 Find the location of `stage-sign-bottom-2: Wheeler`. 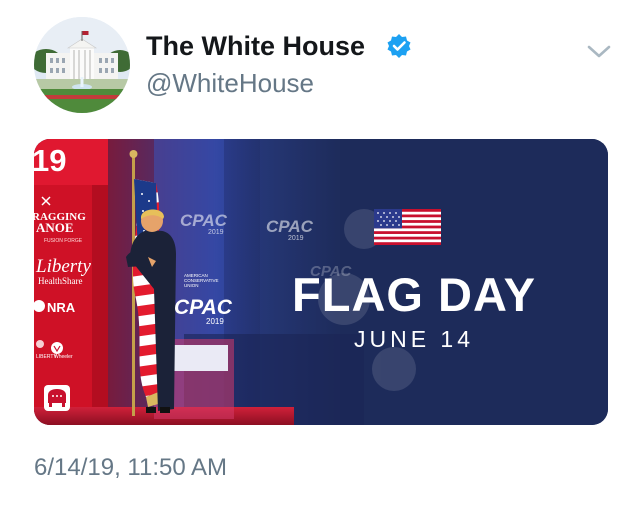

stage-sign-bottom-2: Wheeler is located at coordinates (63, 357).